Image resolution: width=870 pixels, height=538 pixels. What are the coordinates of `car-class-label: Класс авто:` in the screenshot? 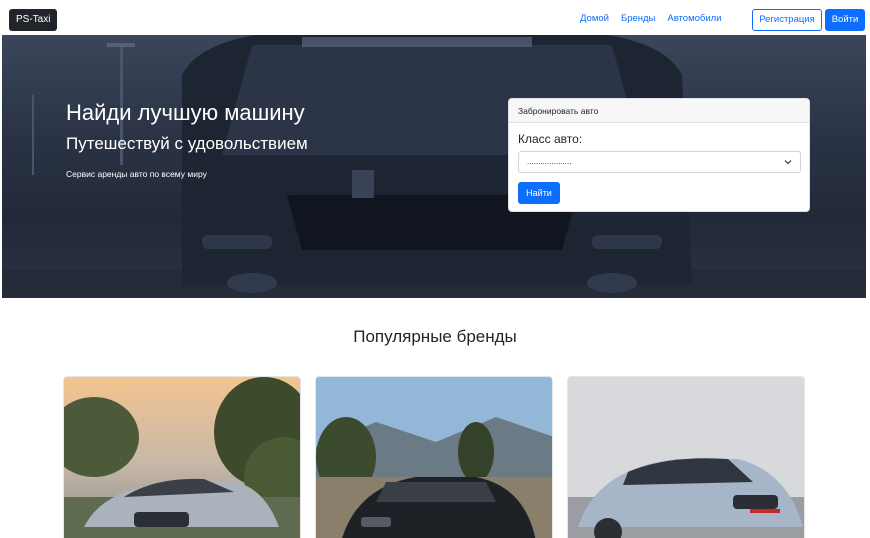 It's located at (550, 139).